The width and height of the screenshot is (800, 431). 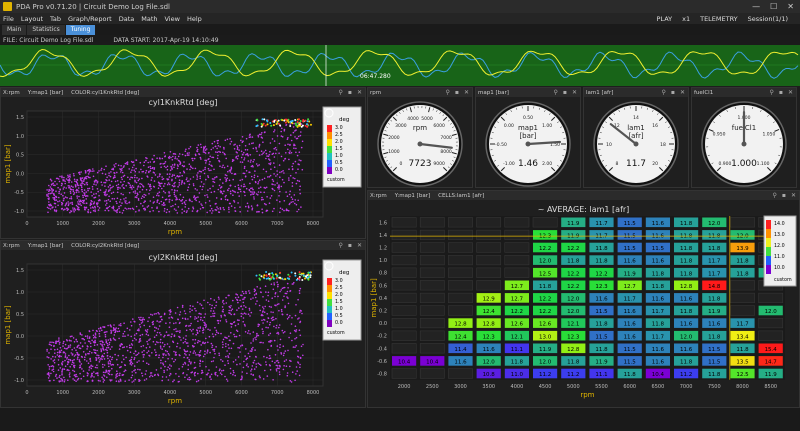 What do you see at coordinates (528, 118) in the screenshot?
I see `gauge-tick-label: 0.50` at bounding box center [528, 118].